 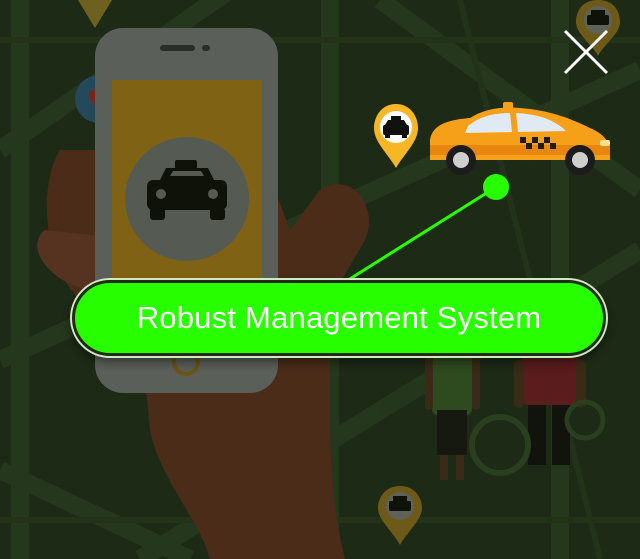 I want to click on close-icon, so click(x=586, y=52).